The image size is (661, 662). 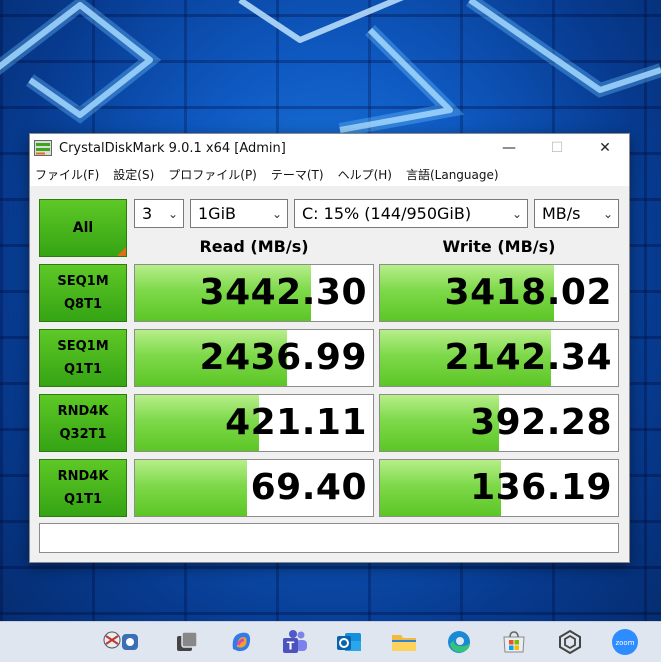 I want to click on read-value: 69.40, so click(x=308, y=487).